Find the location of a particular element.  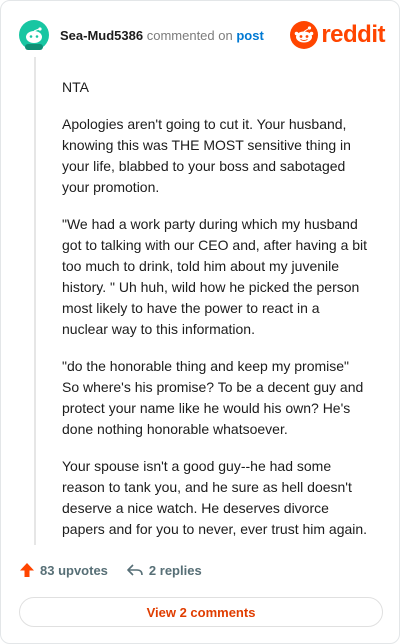

username-link: Sea-Mud5386 is located at coordinates (101, 35).